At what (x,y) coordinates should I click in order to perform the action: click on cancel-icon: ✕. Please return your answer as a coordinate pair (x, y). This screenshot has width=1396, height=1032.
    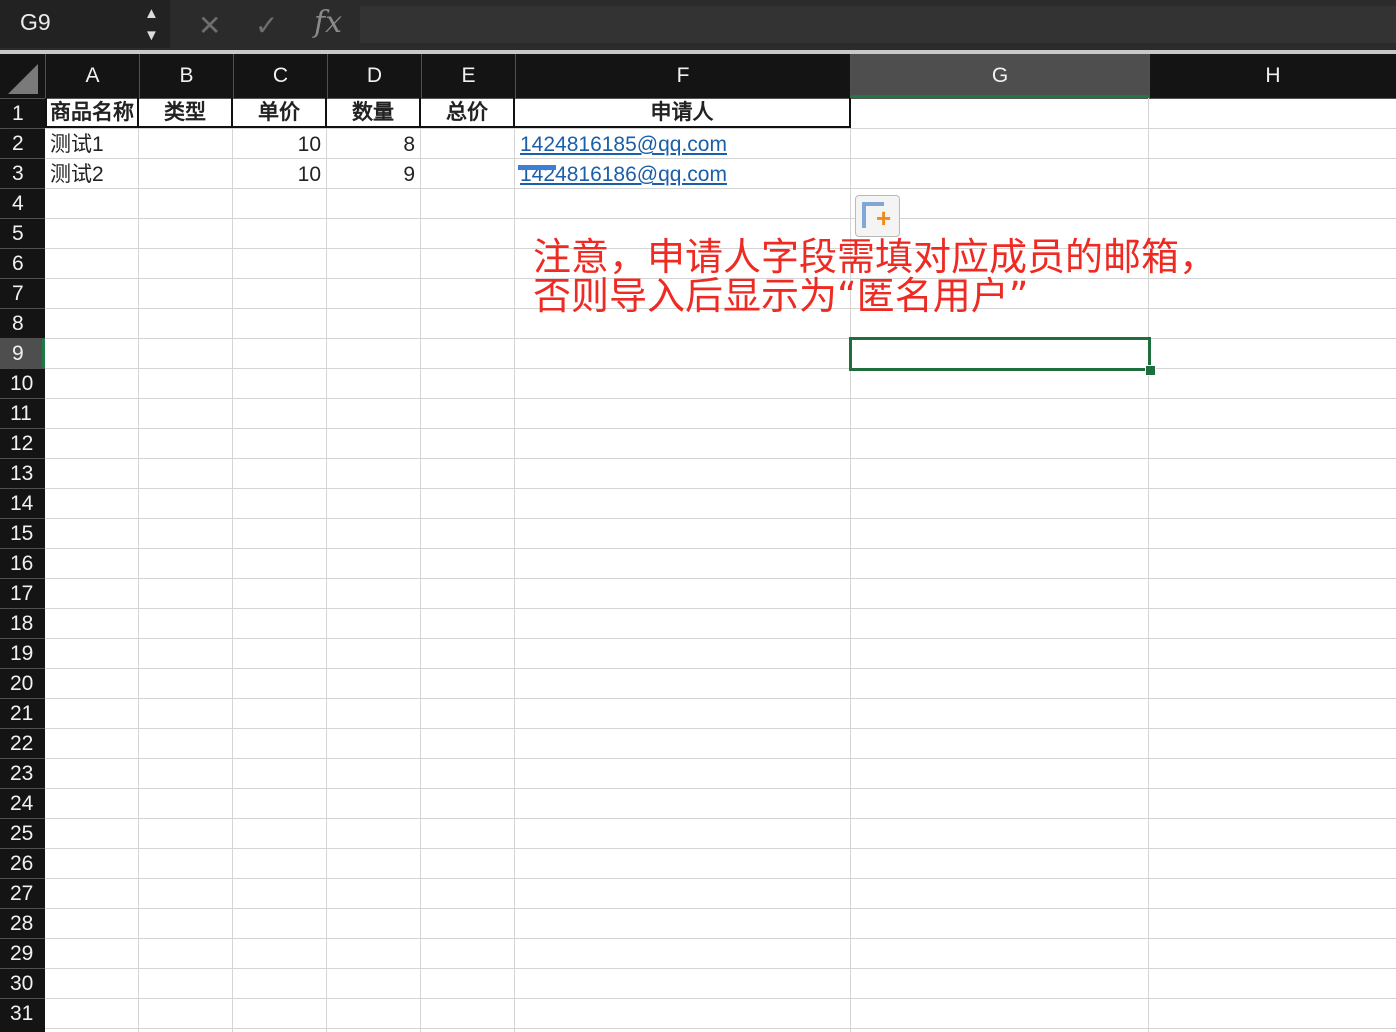
    Looking at the image, I should click on (209, 25).